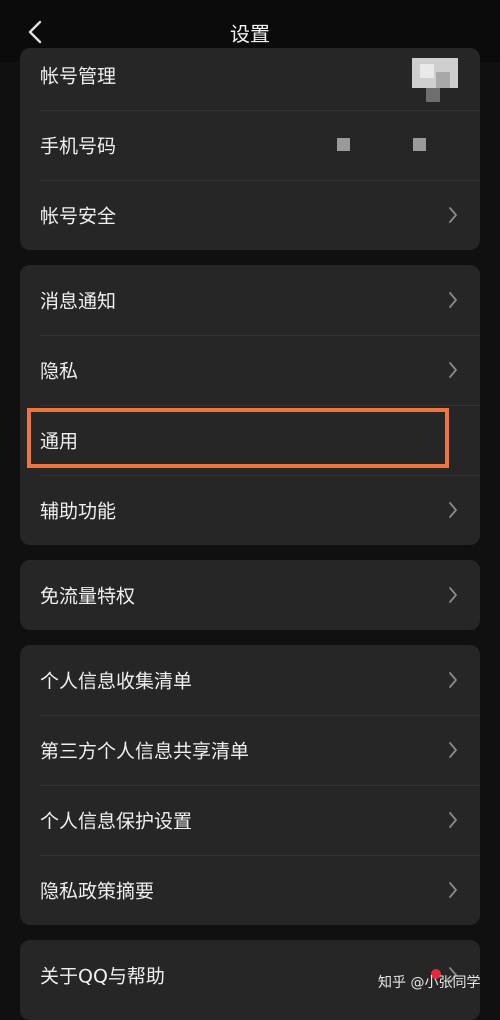 The height and width of the screenshot is (1020, 500). Describe the element at coordinates (78, 511) in the screenshot. I see `accessibility-label: 辅助功能` at that location.